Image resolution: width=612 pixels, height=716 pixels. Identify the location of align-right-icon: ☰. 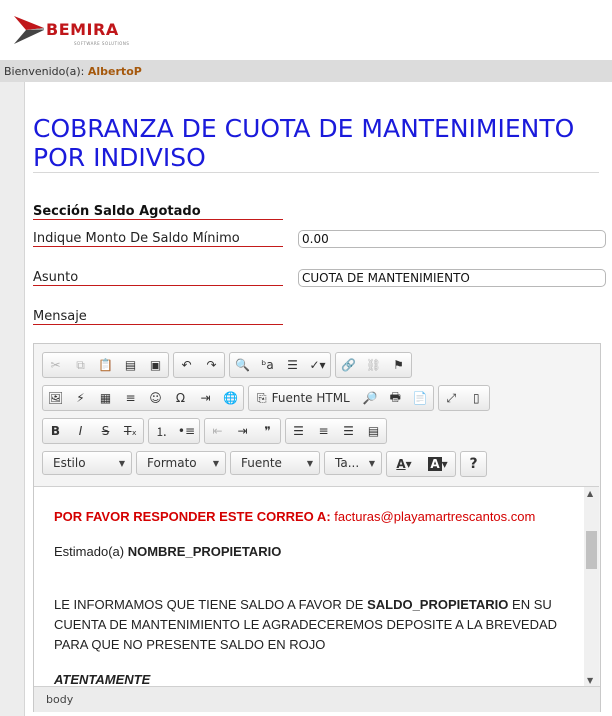
(348, 431).